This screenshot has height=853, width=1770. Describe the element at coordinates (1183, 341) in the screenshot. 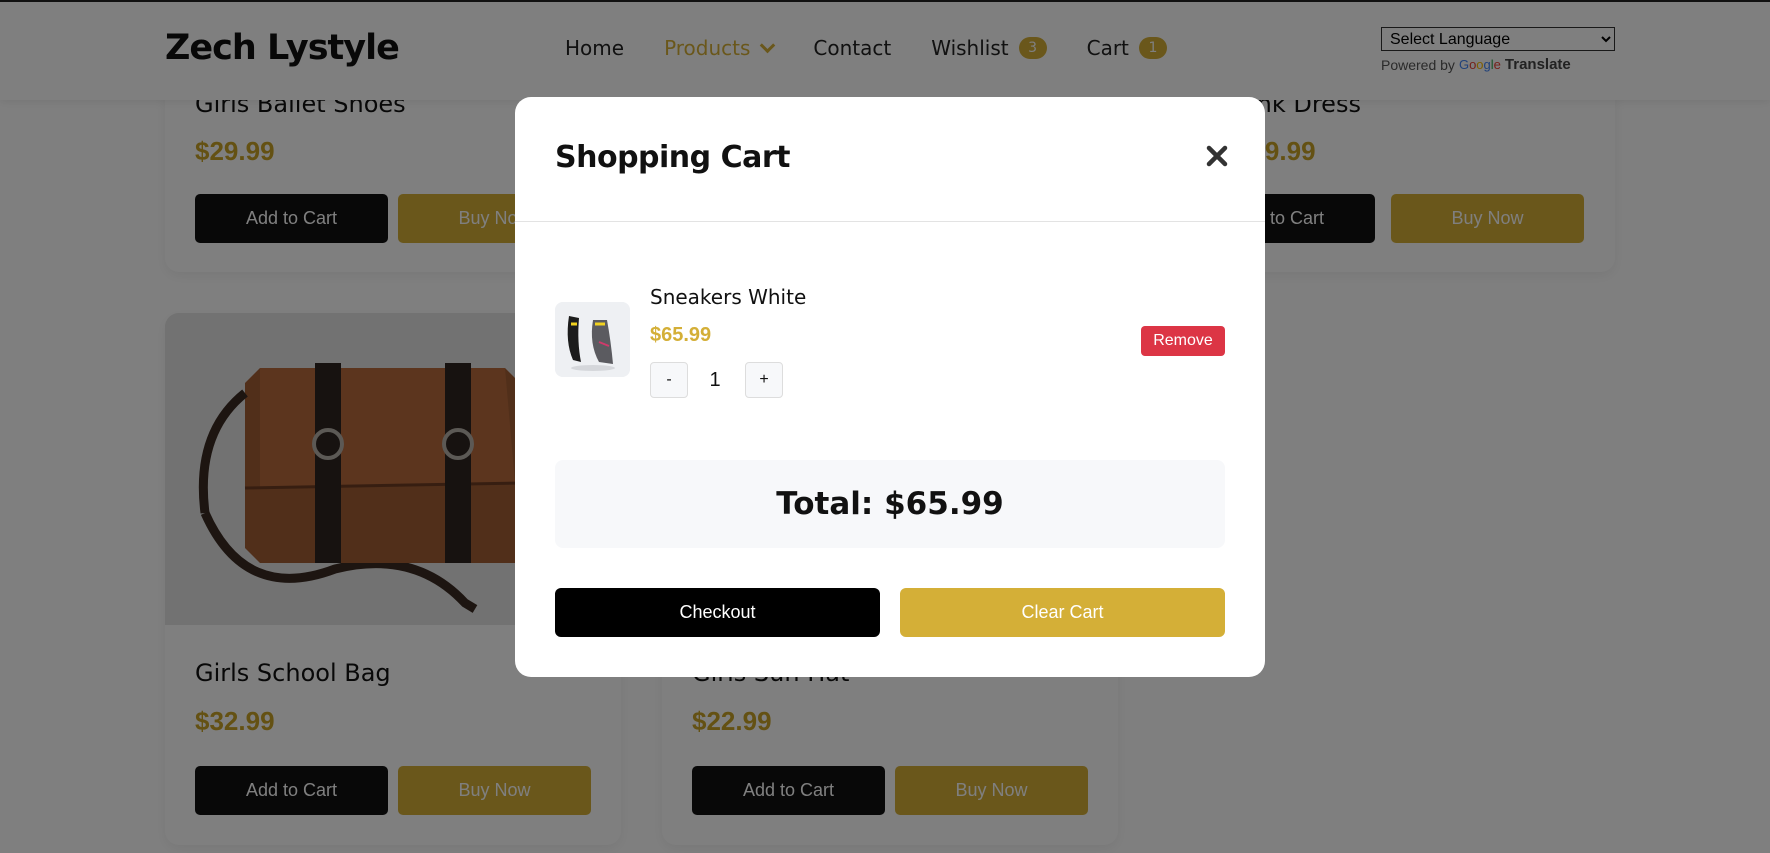

I see `remove-item-button: Remove` at that location.